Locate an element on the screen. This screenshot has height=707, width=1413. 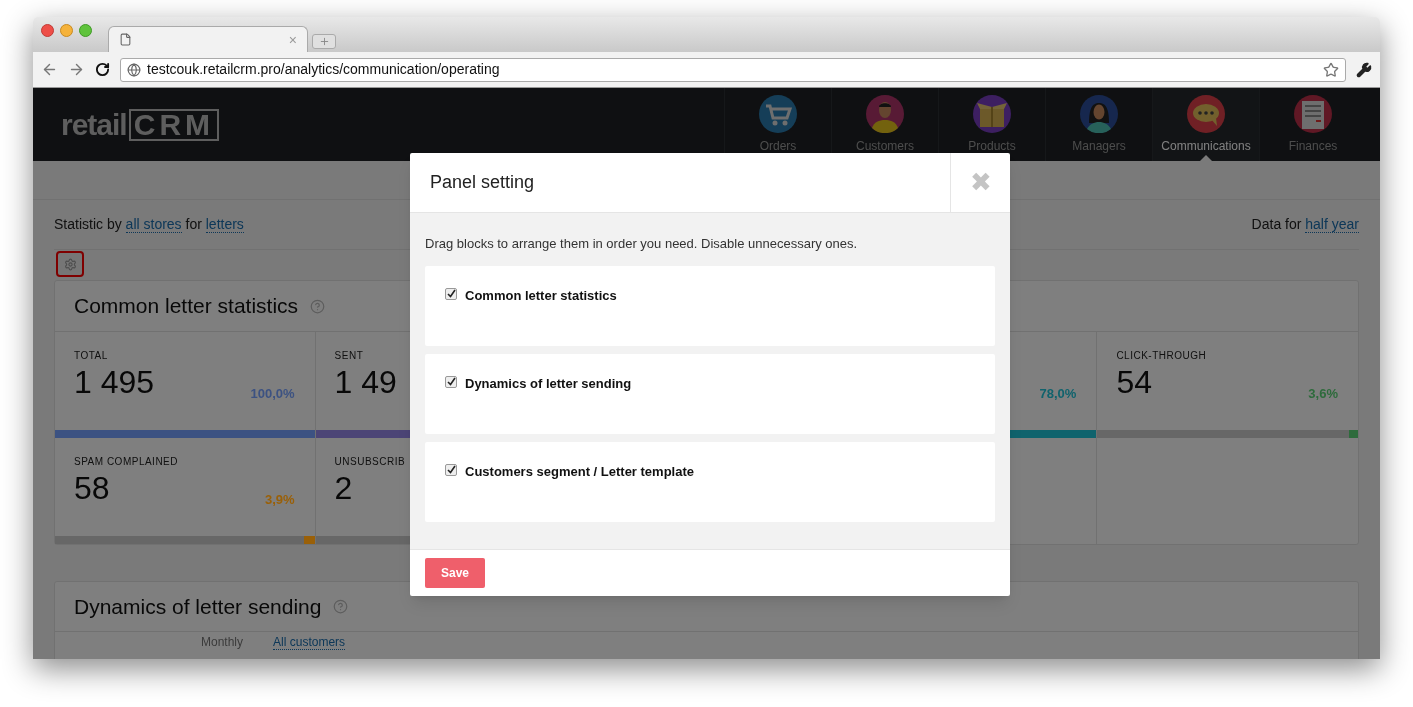
stat-percent: 78,0% is located at coordinates (1058, 394).